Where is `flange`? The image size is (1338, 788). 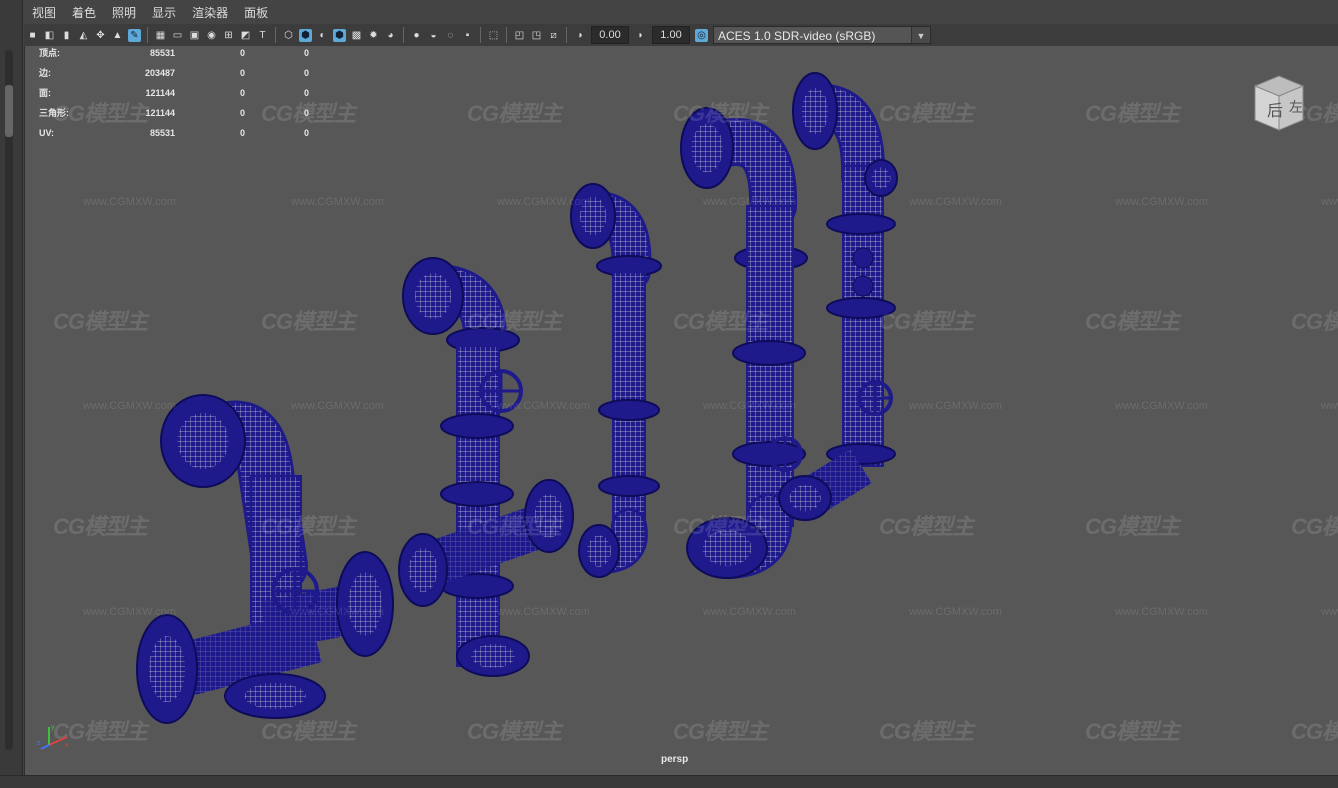
flange is located at coordinates (629, 410).